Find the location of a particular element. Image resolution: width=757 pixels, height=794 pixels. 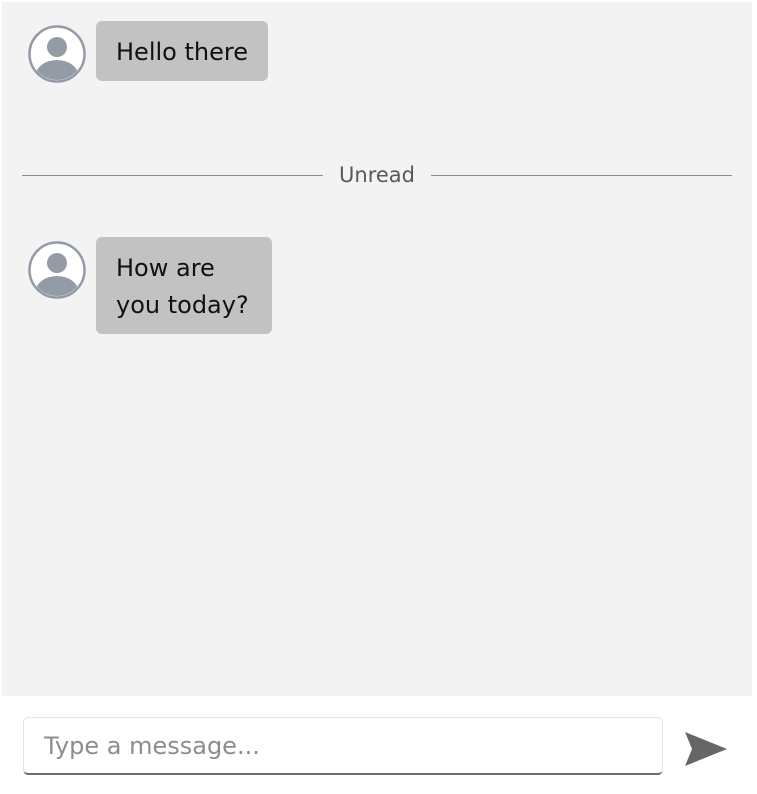

unread-label: Unread is located at coordinates (377, 175).